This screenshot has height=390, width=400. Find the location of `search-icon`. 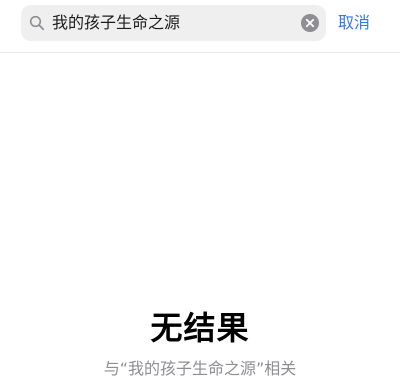

search-icon is located at coordinates (37, 23).